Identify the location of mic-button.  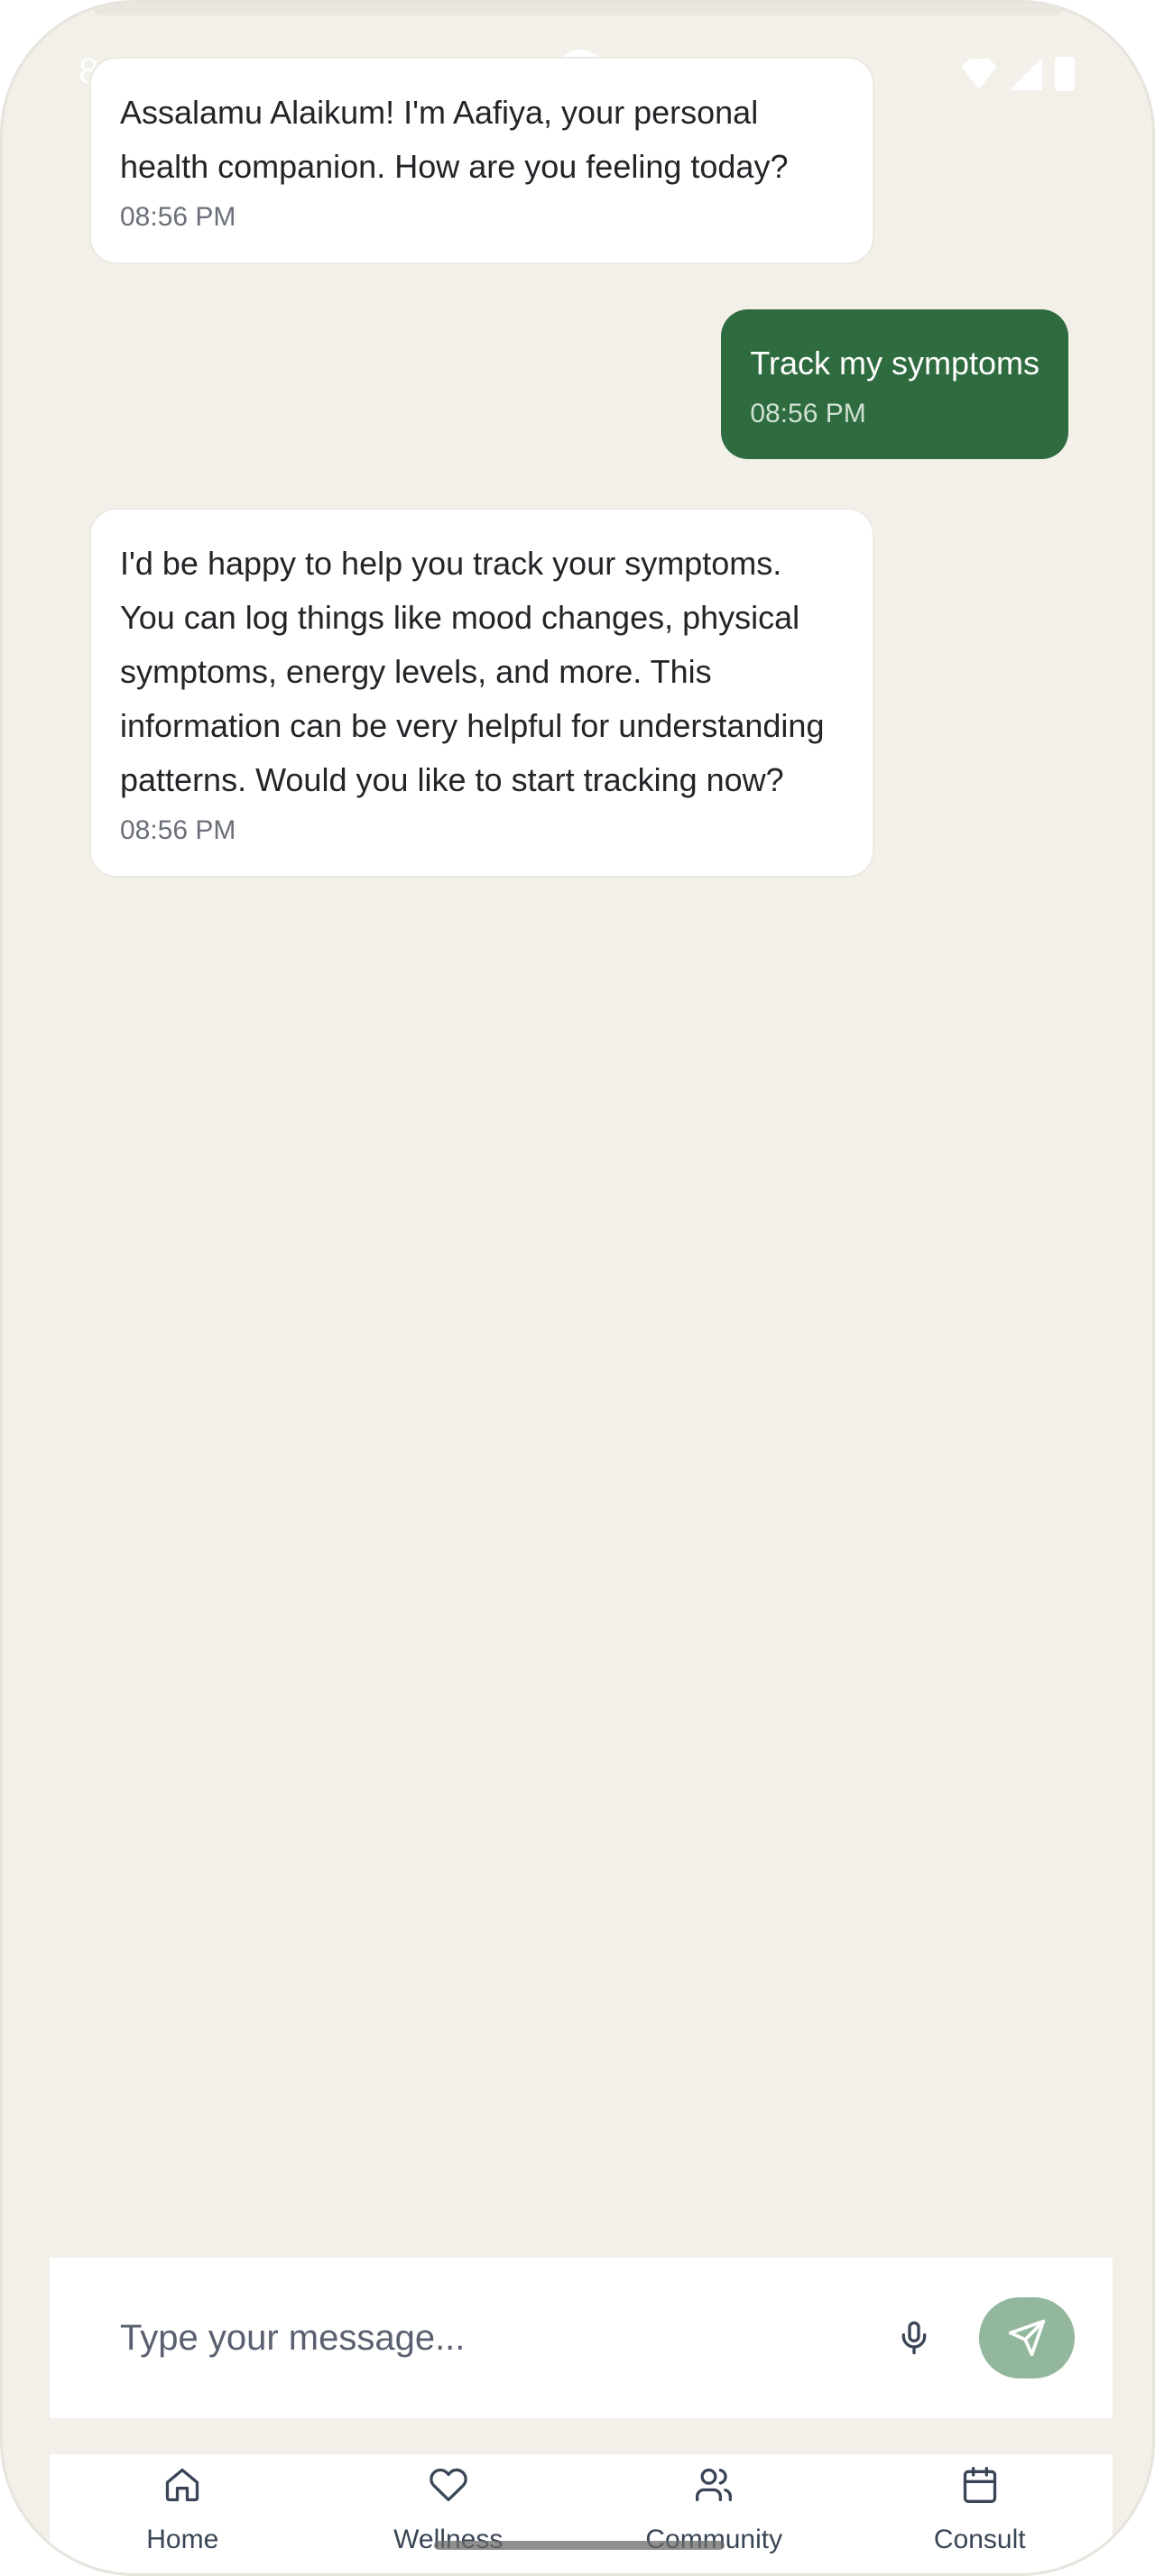
(914, 2338).